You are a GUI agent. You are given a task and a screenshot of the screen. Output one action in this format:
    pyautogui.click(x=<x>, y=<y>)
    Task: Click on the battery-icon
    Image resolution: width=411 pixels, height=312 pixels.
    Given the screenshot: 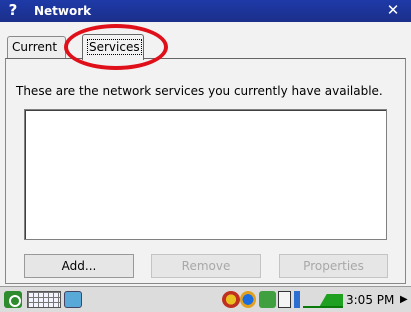 What is the action you would take?
    pyautogui.click(x=297, y=299)
    